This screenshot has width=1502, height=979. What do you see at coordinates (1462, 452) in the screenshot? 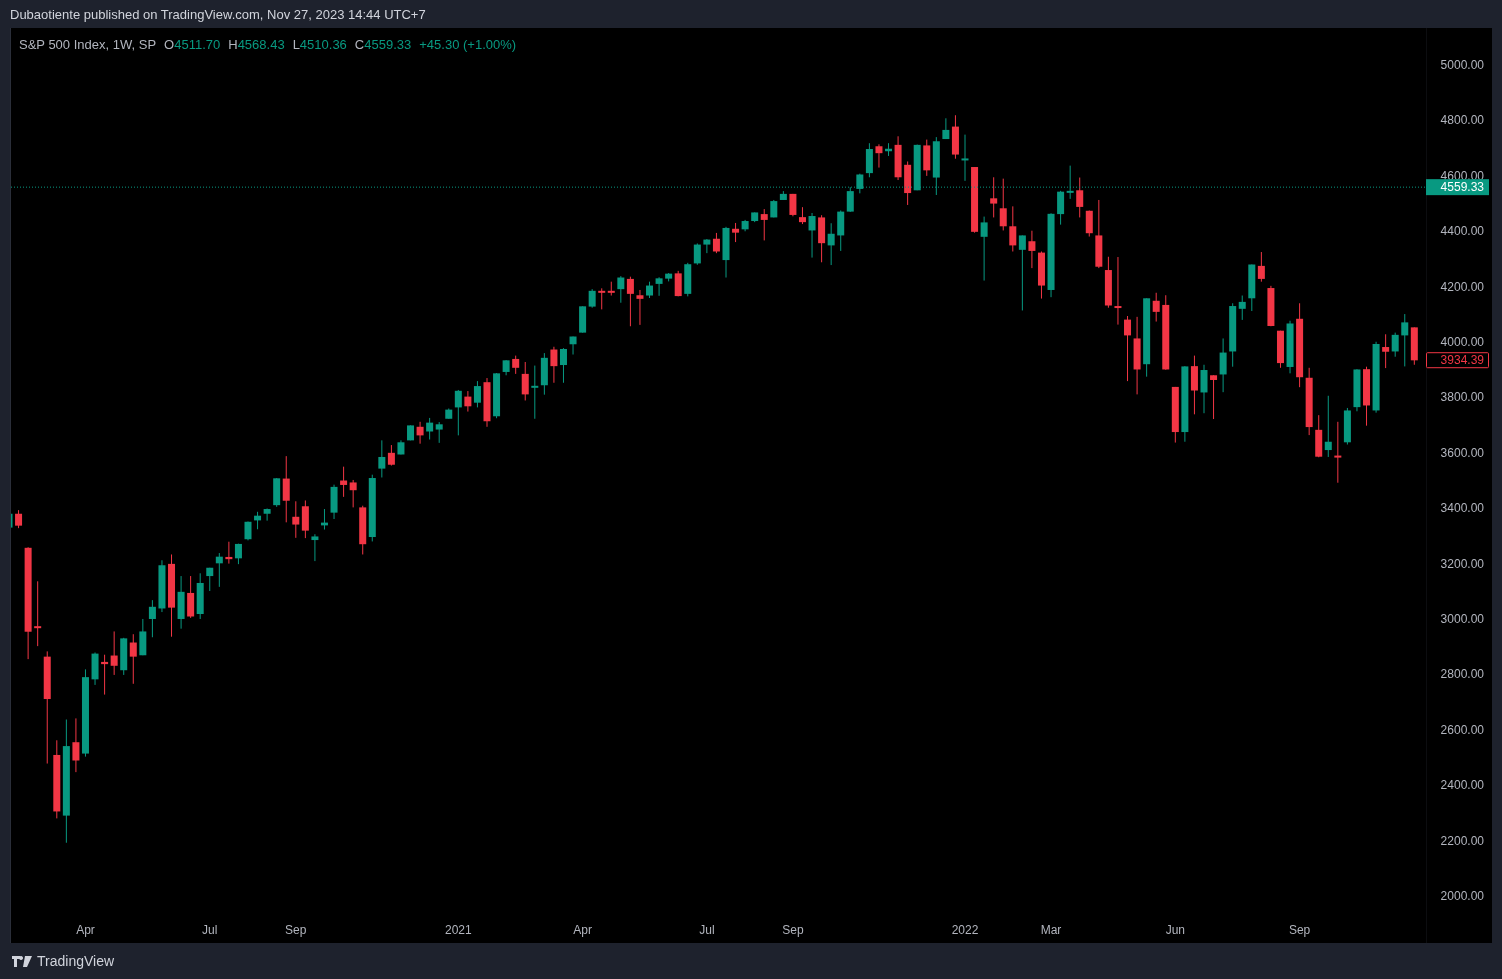
I see `price-axis-label: 3600.00` at bounding box center [1462, 452].